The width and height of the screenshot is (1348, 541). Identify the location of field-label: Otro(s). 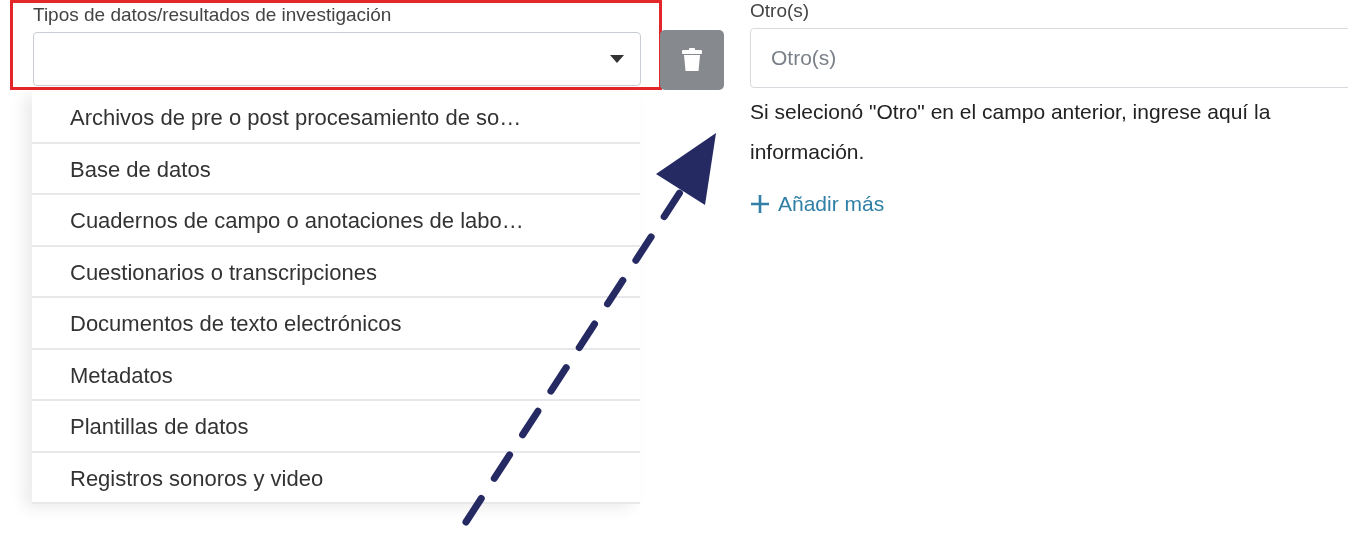
(780, 11).